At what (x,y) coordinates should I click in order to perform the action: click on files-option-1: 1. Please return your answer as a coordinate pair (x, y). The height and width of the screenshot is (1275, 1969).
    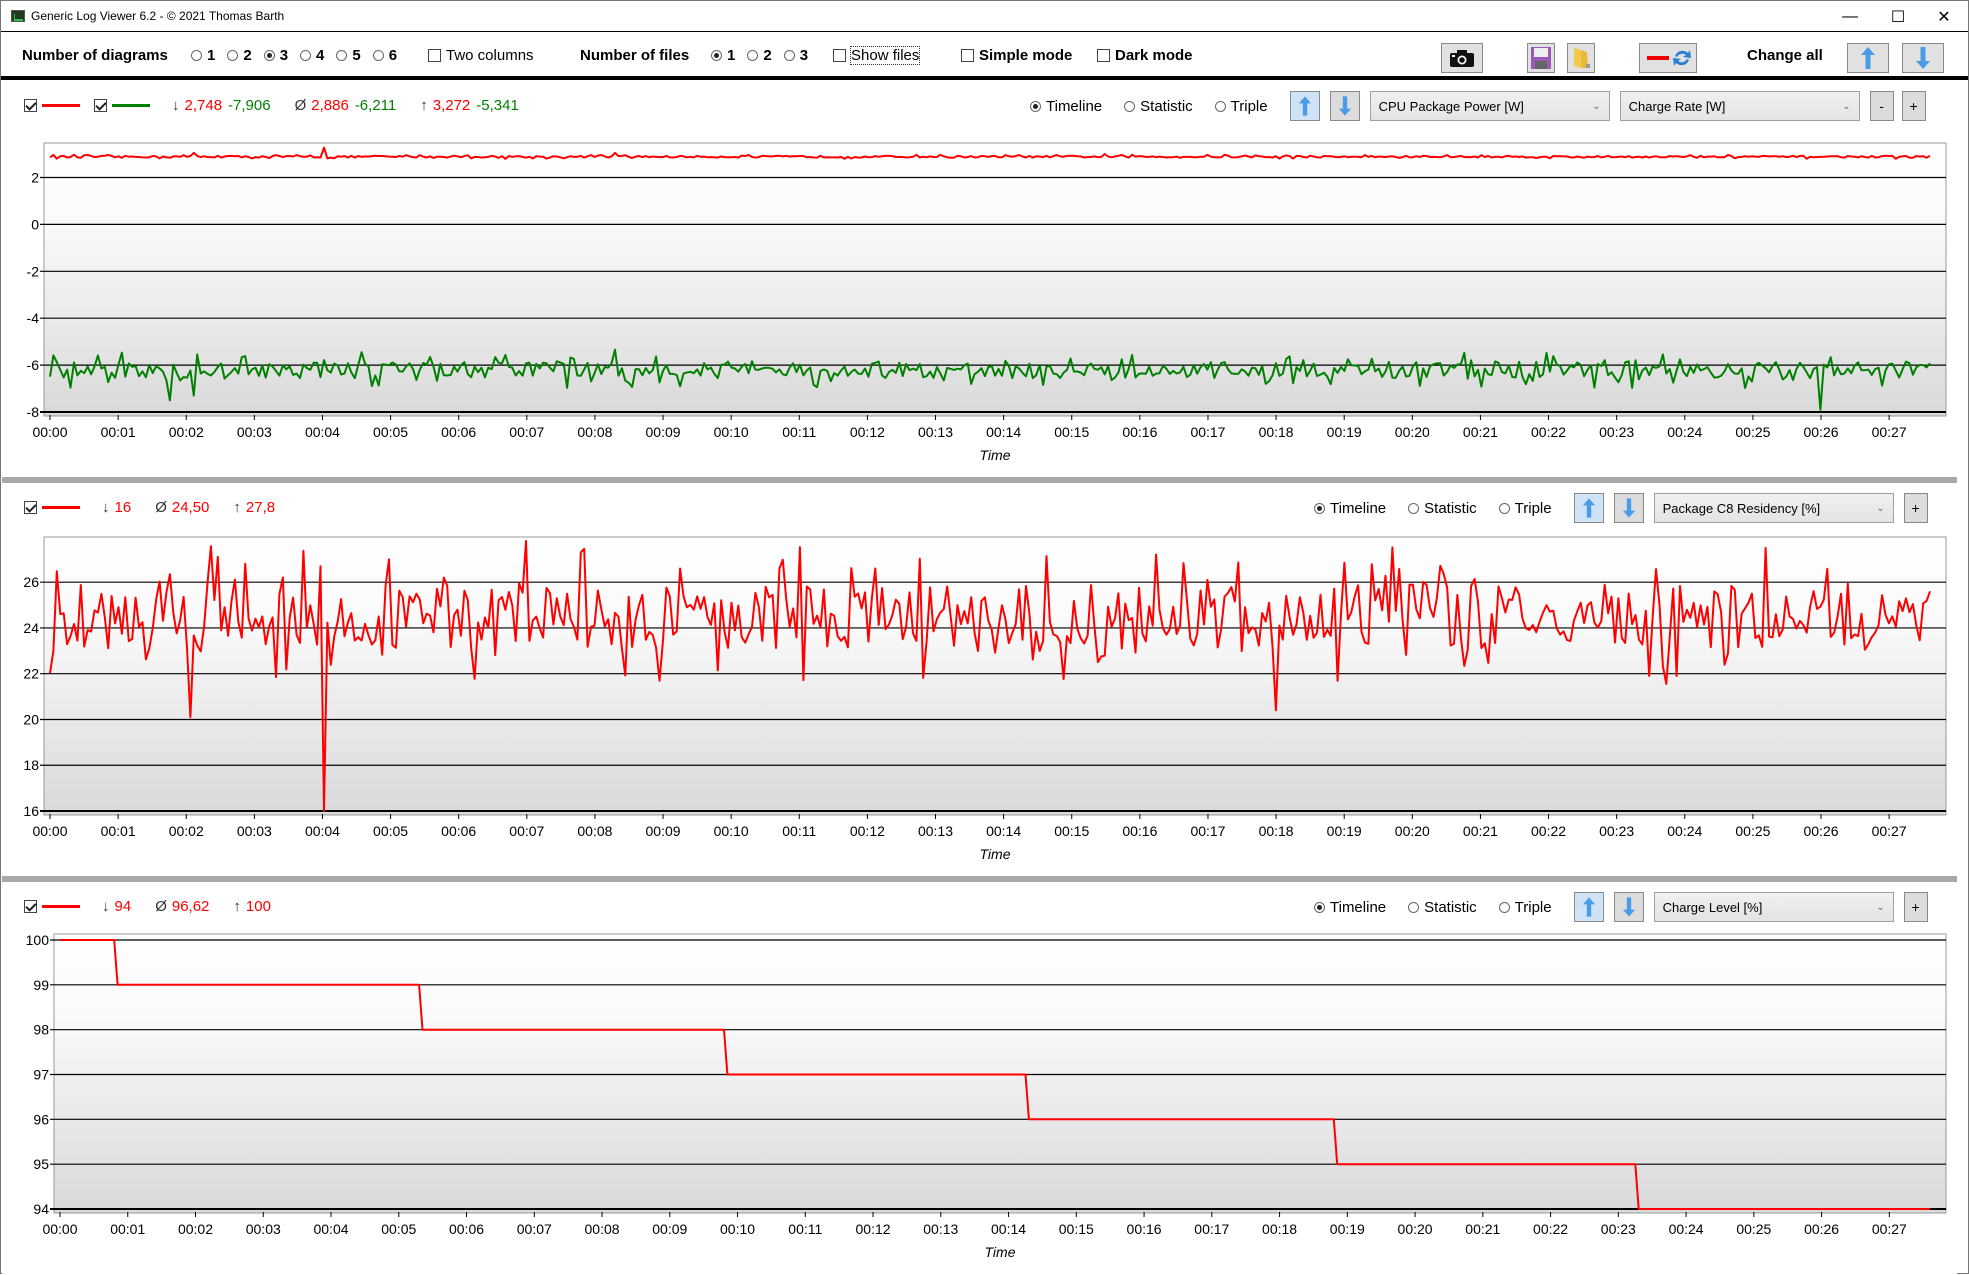
    Looking at the image, I should click on (723, 55).